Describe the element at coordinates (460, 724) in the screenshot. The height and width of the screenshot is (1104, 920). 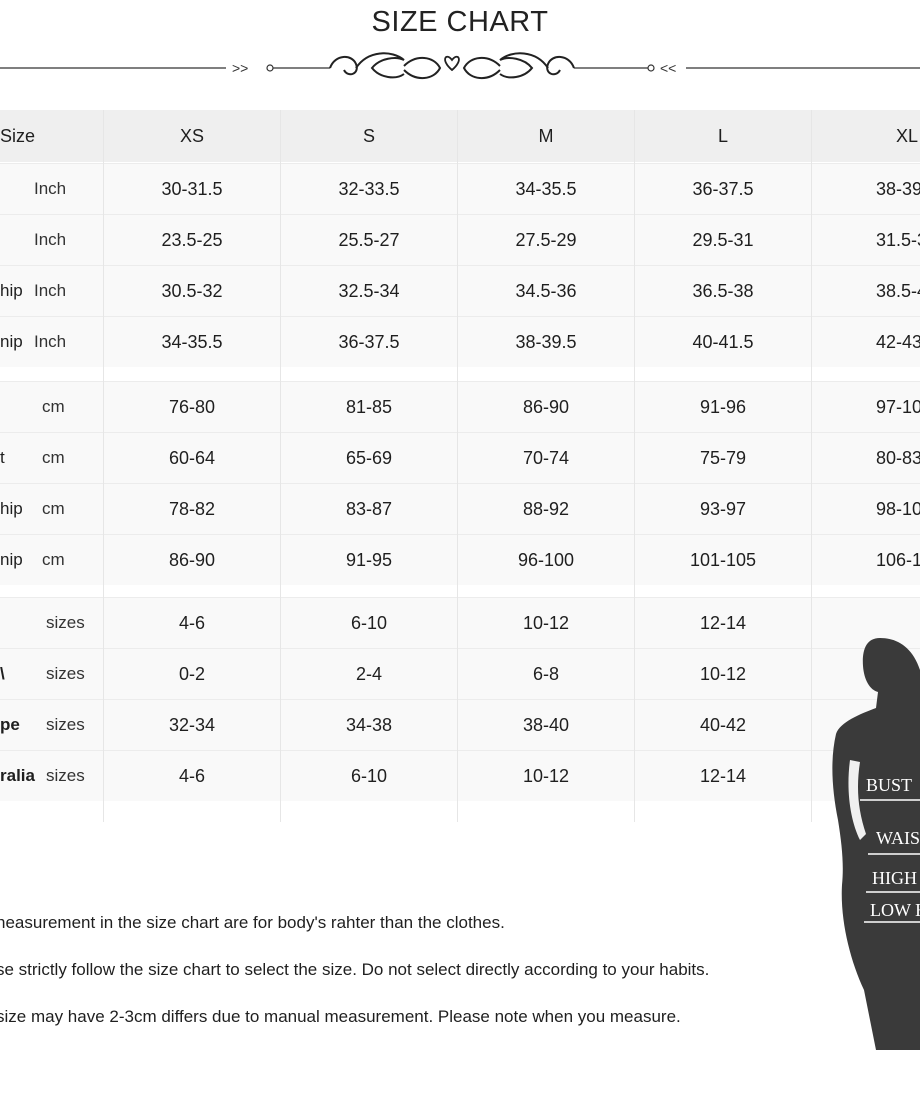
I see `table-row-region-3: pe sizes 32-34 34-38 38-40 40-42` at that location.